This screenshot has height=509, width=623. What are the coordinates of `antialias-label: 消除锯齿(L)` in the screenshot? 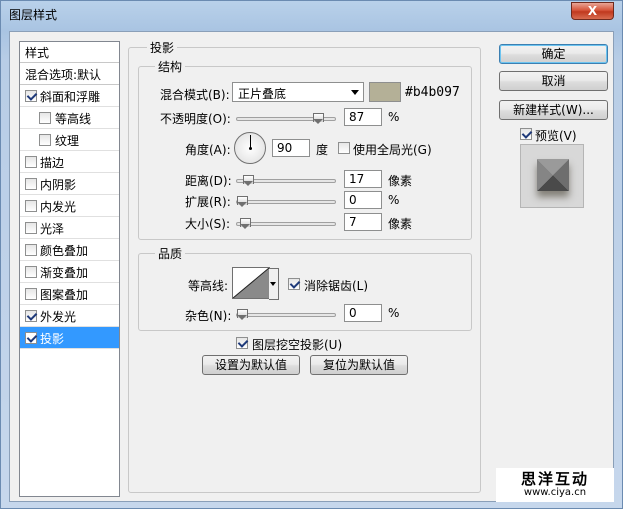 It's located at (336, 286).